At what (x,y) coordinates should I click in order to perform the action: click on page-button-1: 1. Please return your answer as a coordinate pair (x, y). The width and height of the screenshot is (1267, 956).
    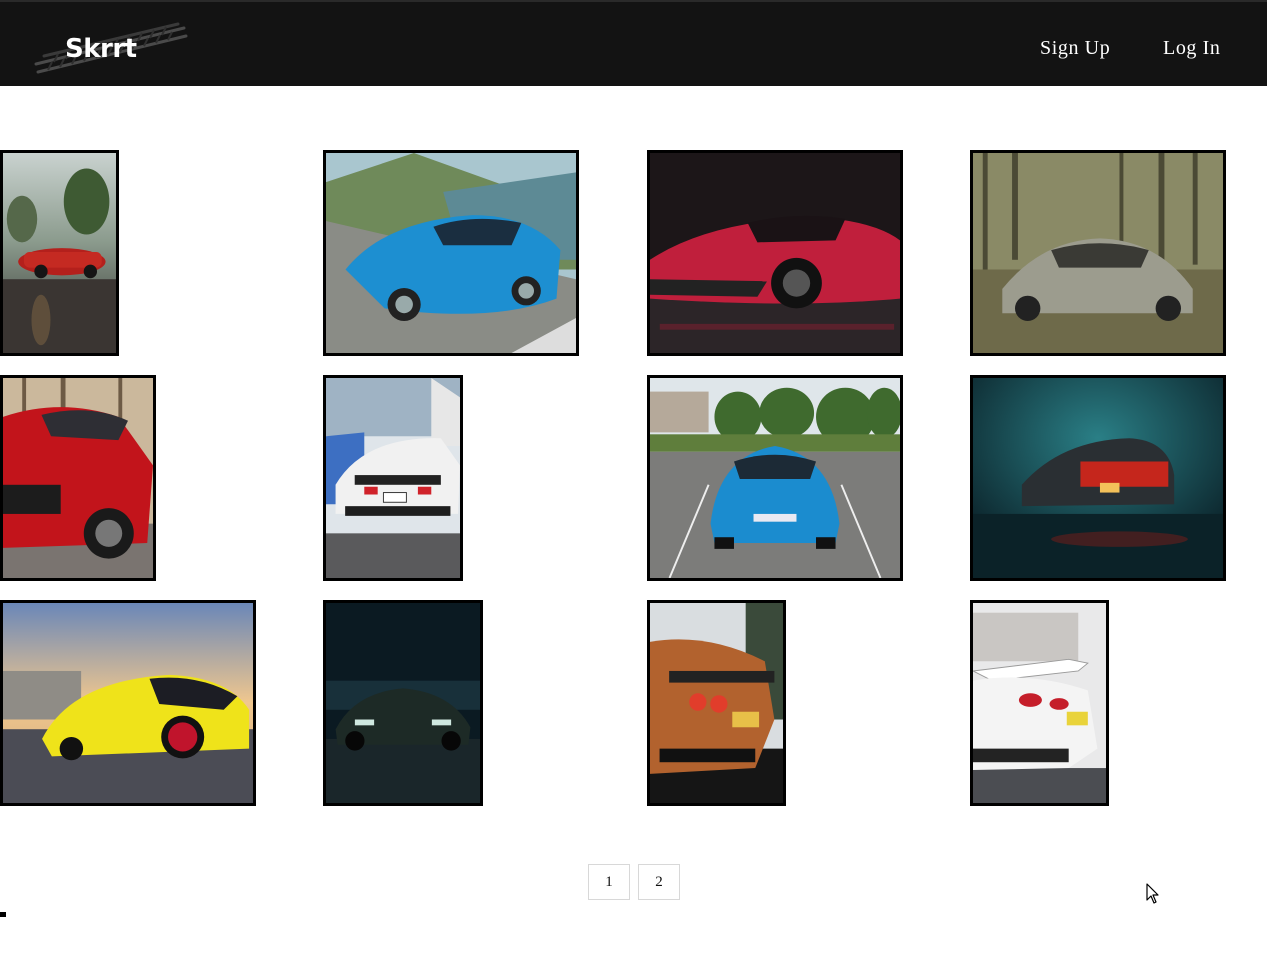
    Looking at the image, I should click on (609, 882).